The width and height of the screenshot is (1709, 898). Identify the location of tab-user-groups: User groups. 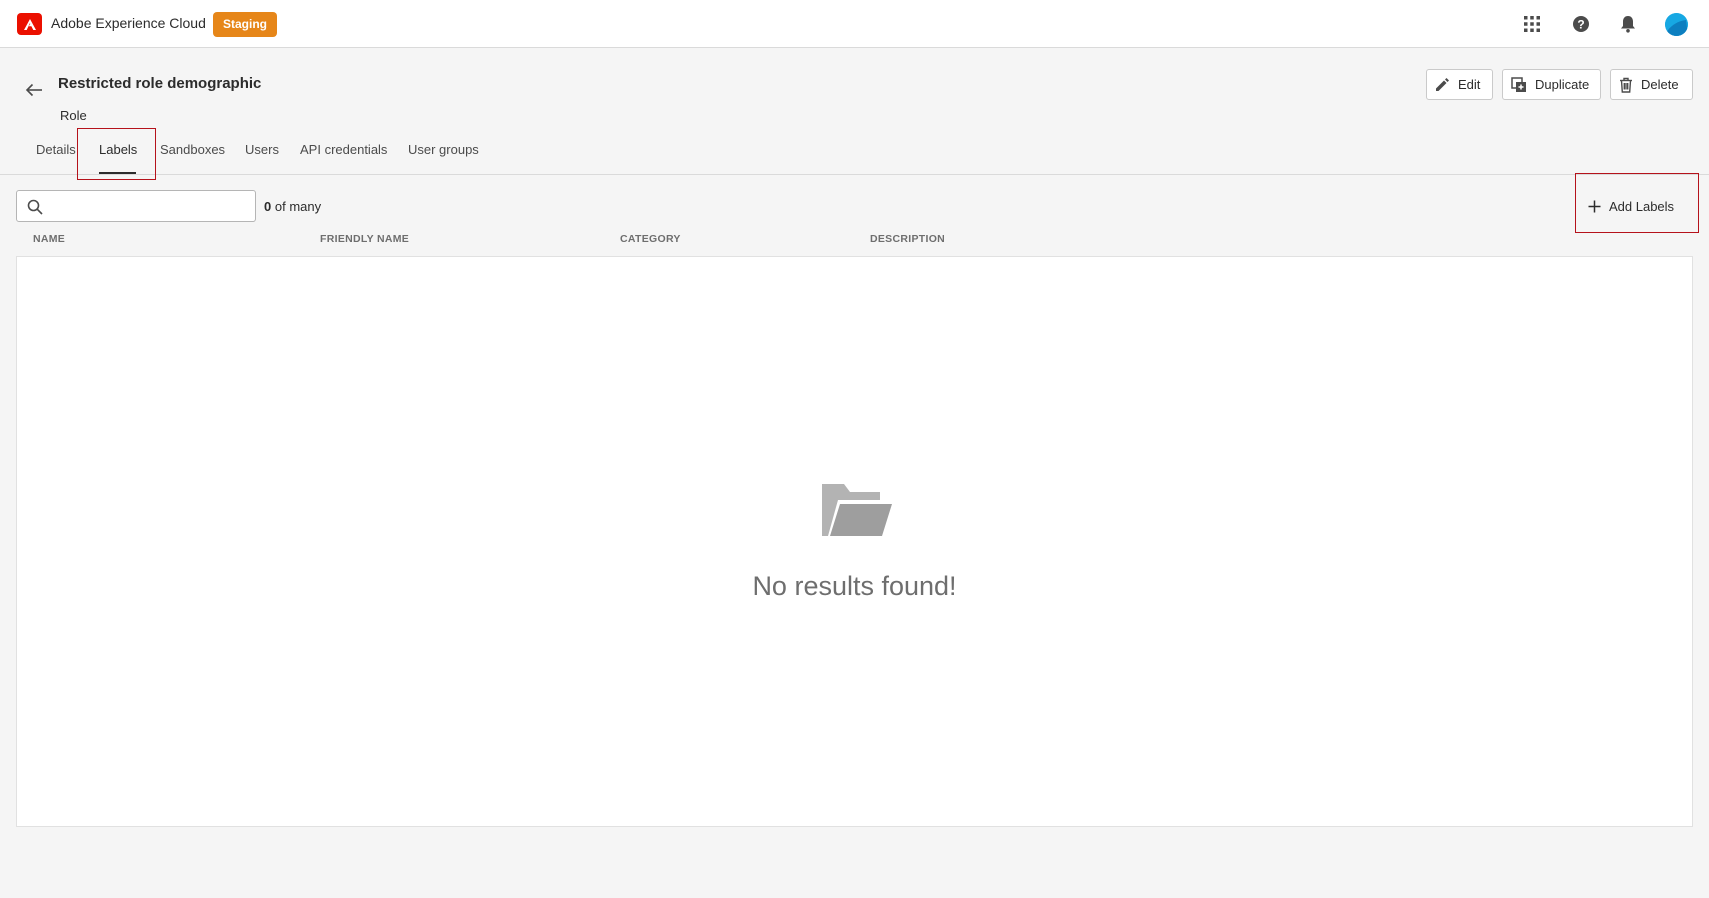
(443, 149).